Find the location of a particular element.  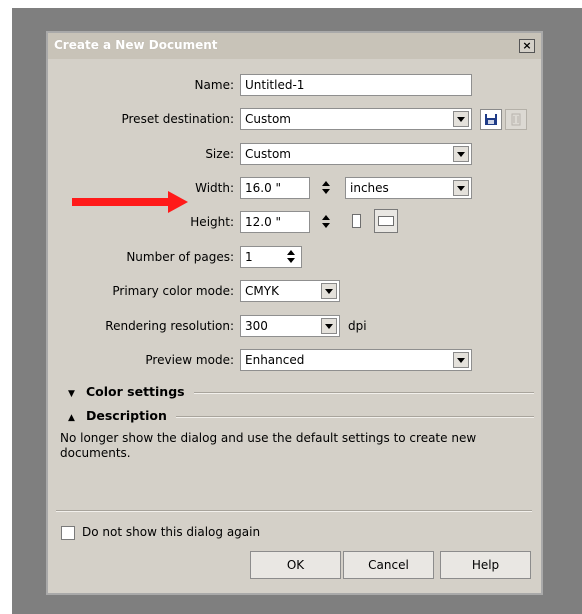

color-settings-section-toggle: ▼ Color settings is located at coordinates (126, 391).